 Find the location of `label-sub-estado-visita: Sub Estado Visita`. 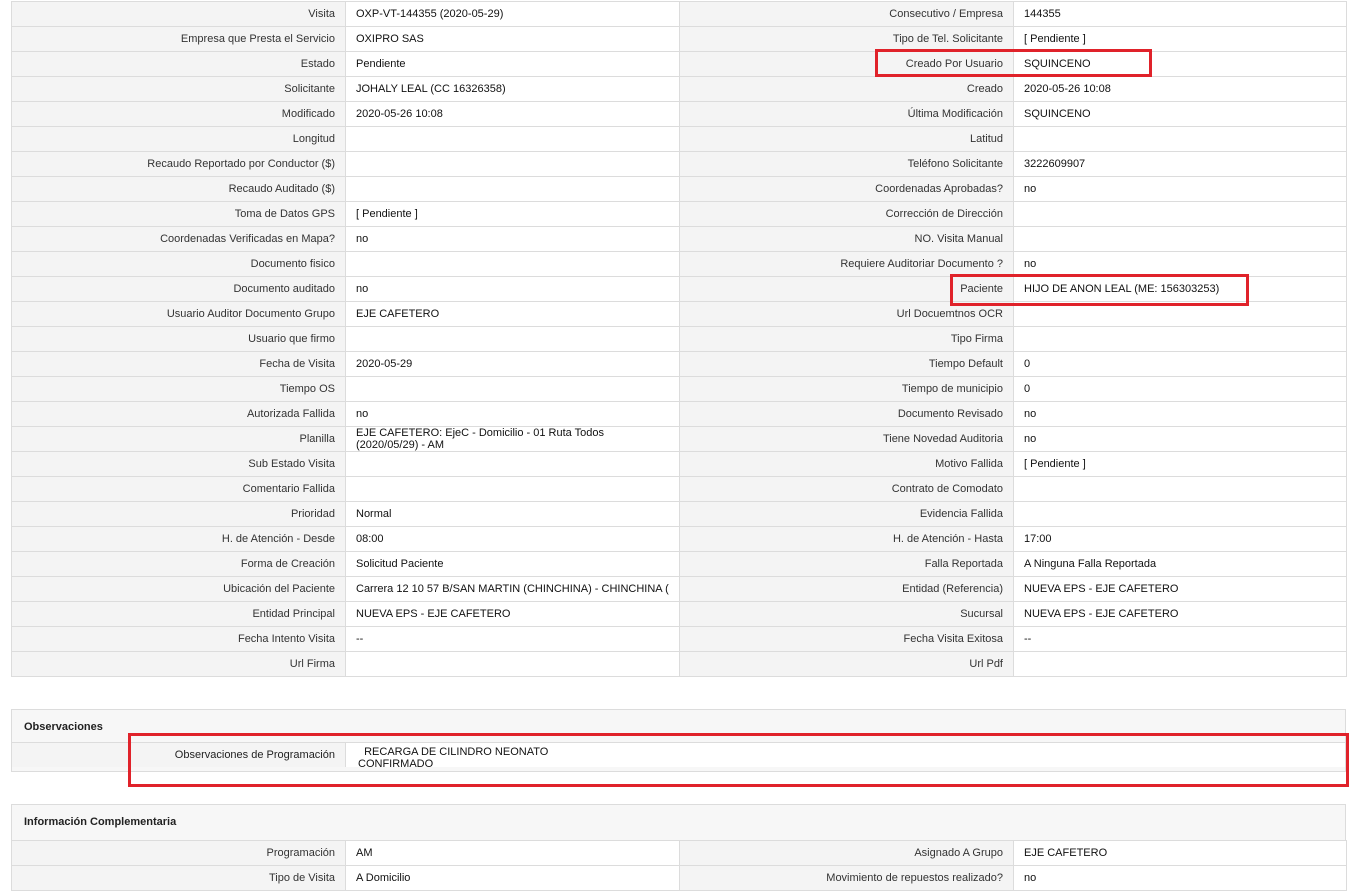

label-sub-estado-visita: Sub Estado Visita is located at coordinates (178, 464).